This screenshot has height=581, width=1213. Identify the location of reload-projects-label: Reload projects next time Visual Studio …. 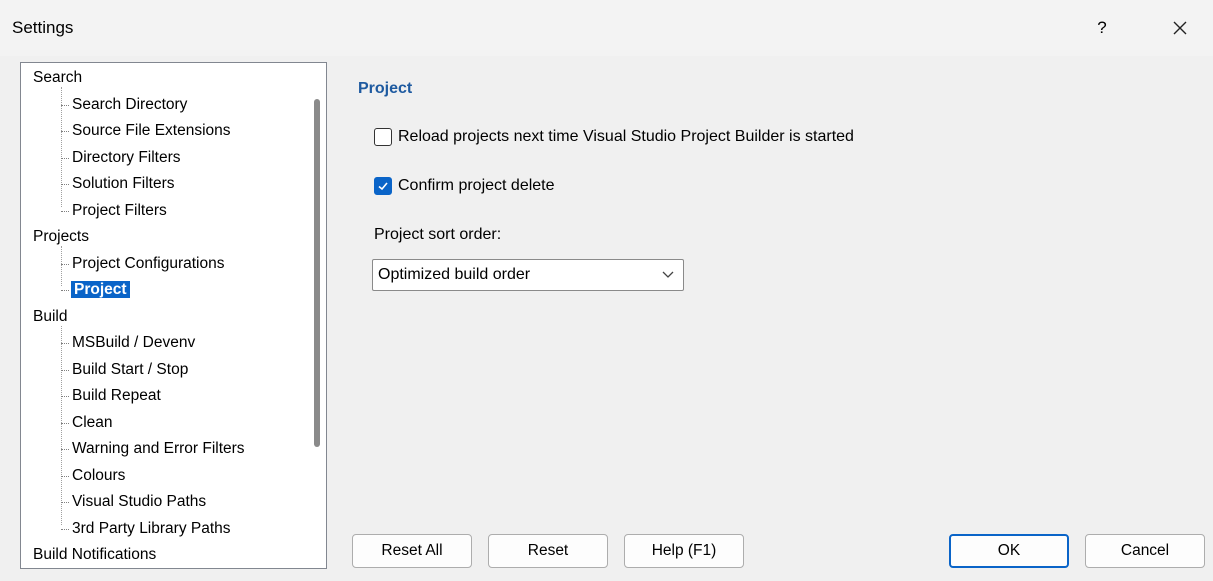
(626, 136).